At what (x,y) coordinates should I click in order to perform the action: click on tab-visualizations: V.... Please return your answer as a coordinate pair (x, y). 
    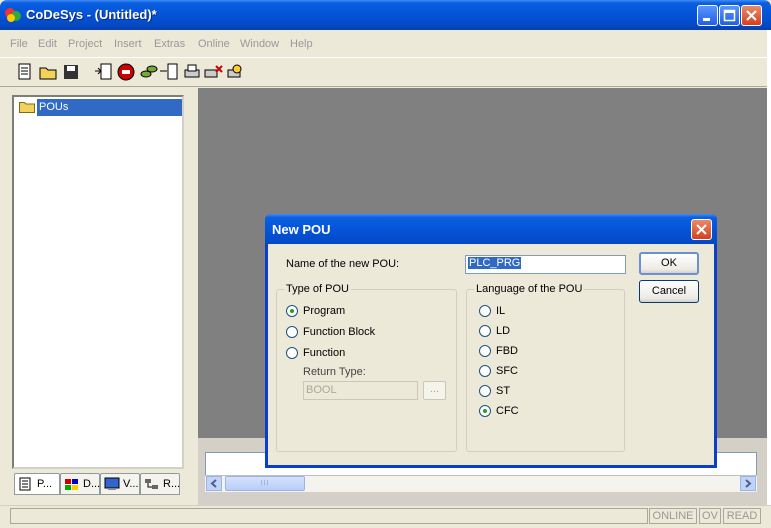
    Looking at the image, I should click on (120, 484).